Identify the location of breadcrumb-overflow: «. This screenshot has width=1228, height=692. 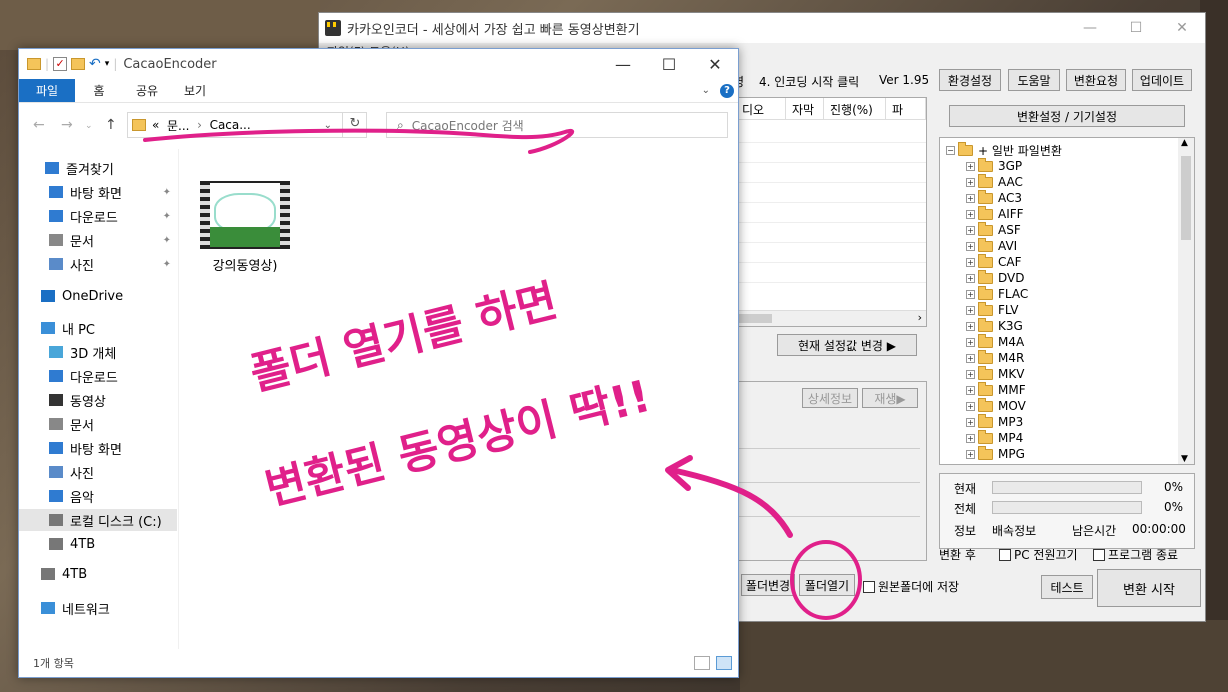
(155, 125).